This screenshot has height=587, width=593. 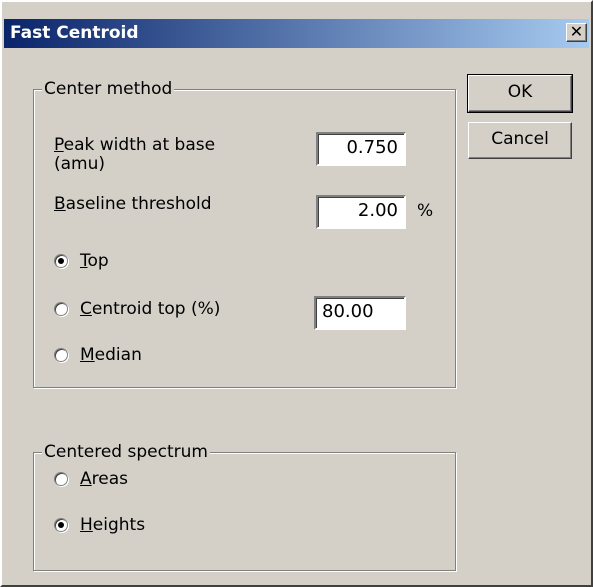 I want to click on radio-areas-label: Areas, so click(x=104, y=479).